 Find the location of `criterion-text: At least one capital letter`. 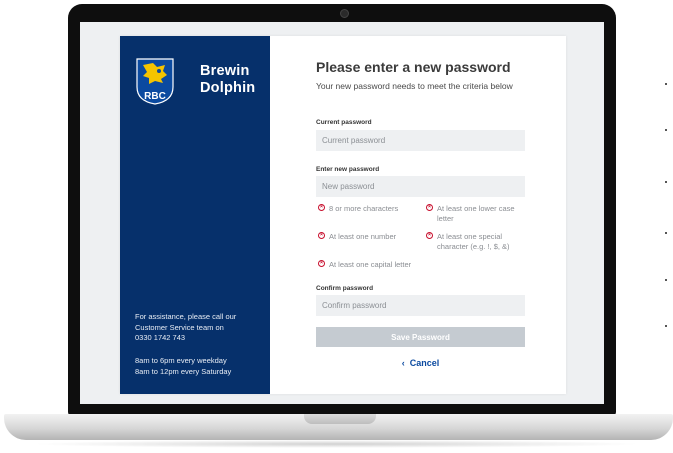

criterion-text: At least one capital letter is located at coordinates (370, 264).